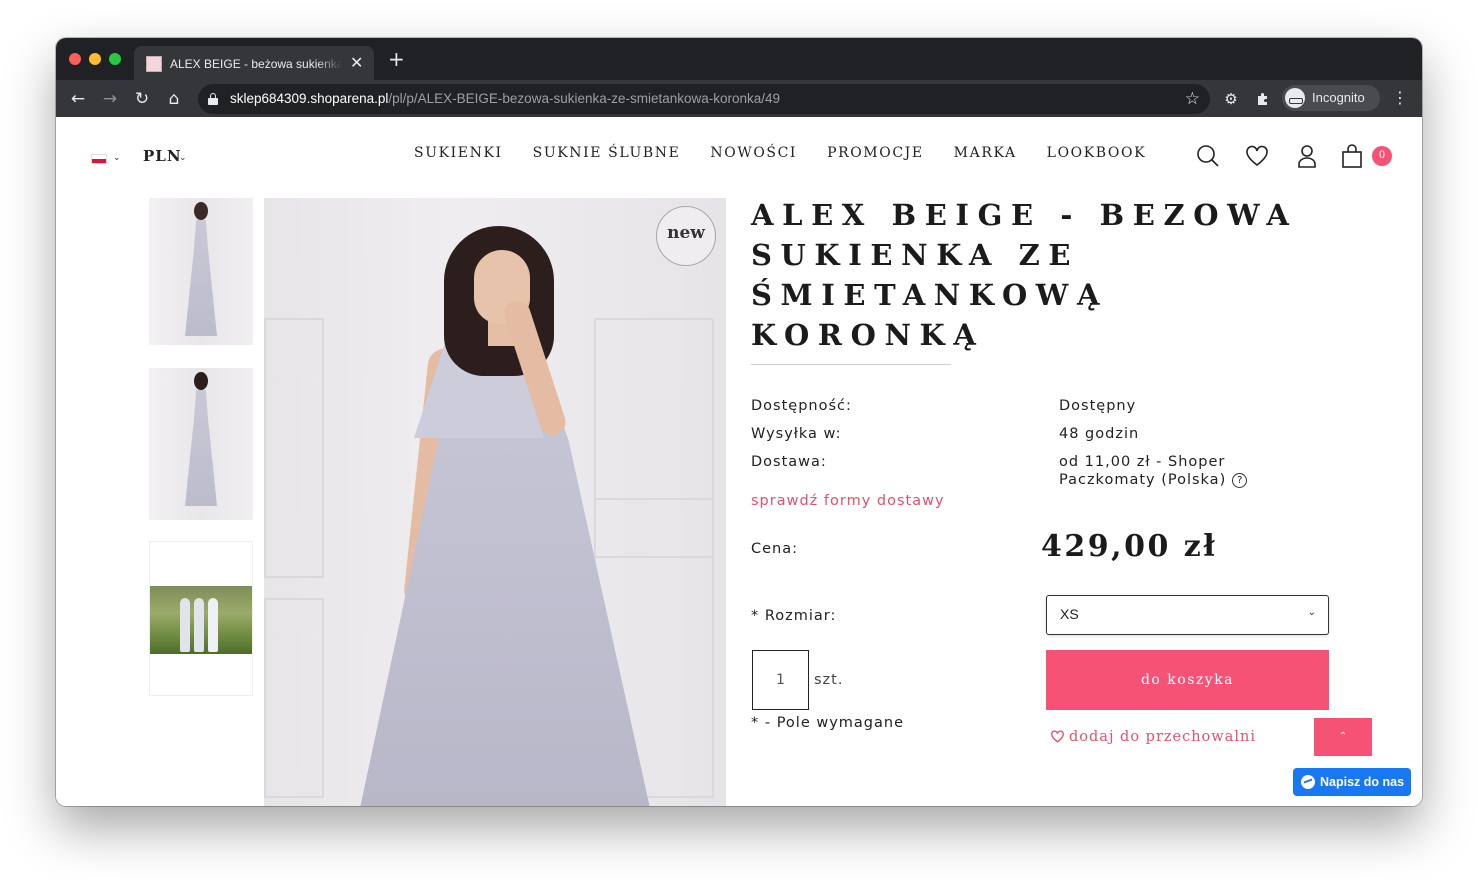  Describe the element at coordinates (1143, 471) in the screenshot. I see `delivery-value-text: od 11,00 zł - Shoper Paczkomaty (Polska)` at that location.